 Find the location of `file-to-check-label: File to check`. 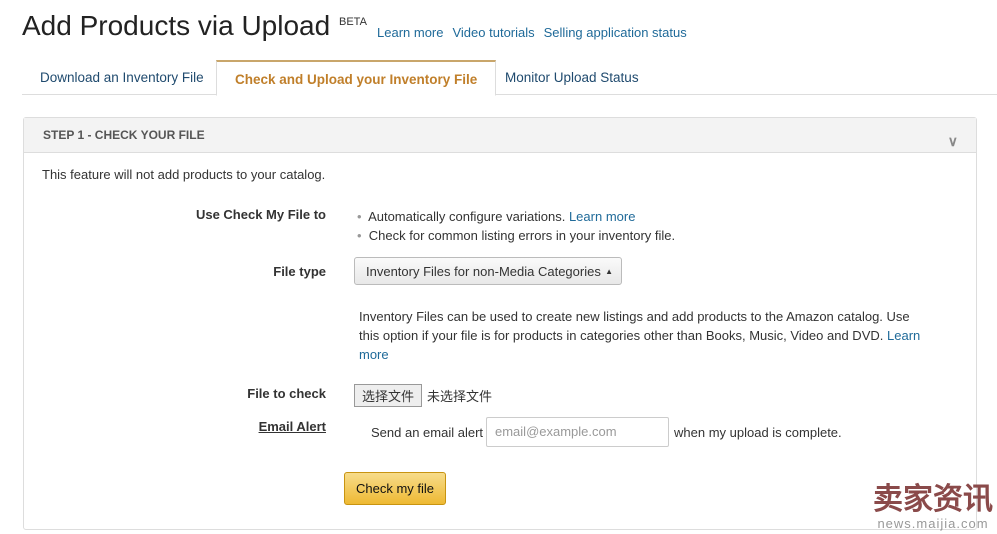

file-to-check-label: File to check is located at coordinates (286, 393).